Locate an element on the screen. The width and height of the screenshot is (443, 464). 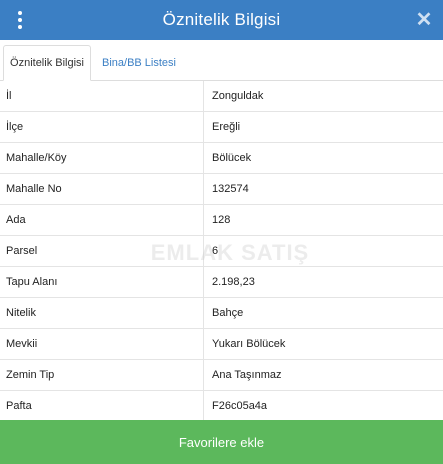
row-value: 2.198,23 is located at coordinates (233, 282).